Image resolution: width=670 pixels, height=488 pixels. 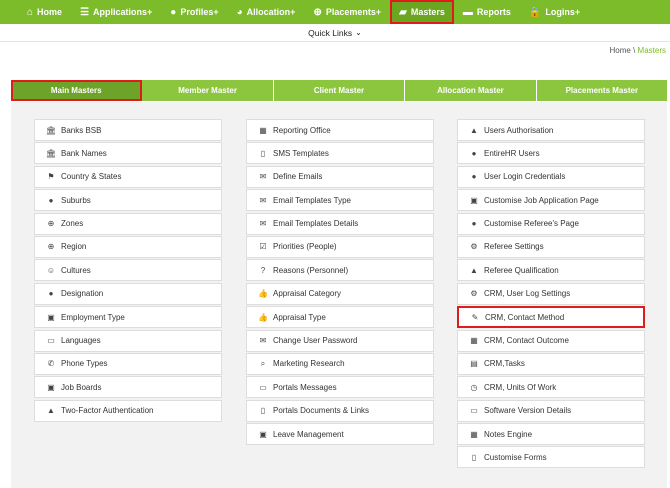 What do you see at coordinates (551, 153) in the screenshot?
I see `master-item-entirehr-users: ● EntireHR Users` at bounding box center [551, 153].